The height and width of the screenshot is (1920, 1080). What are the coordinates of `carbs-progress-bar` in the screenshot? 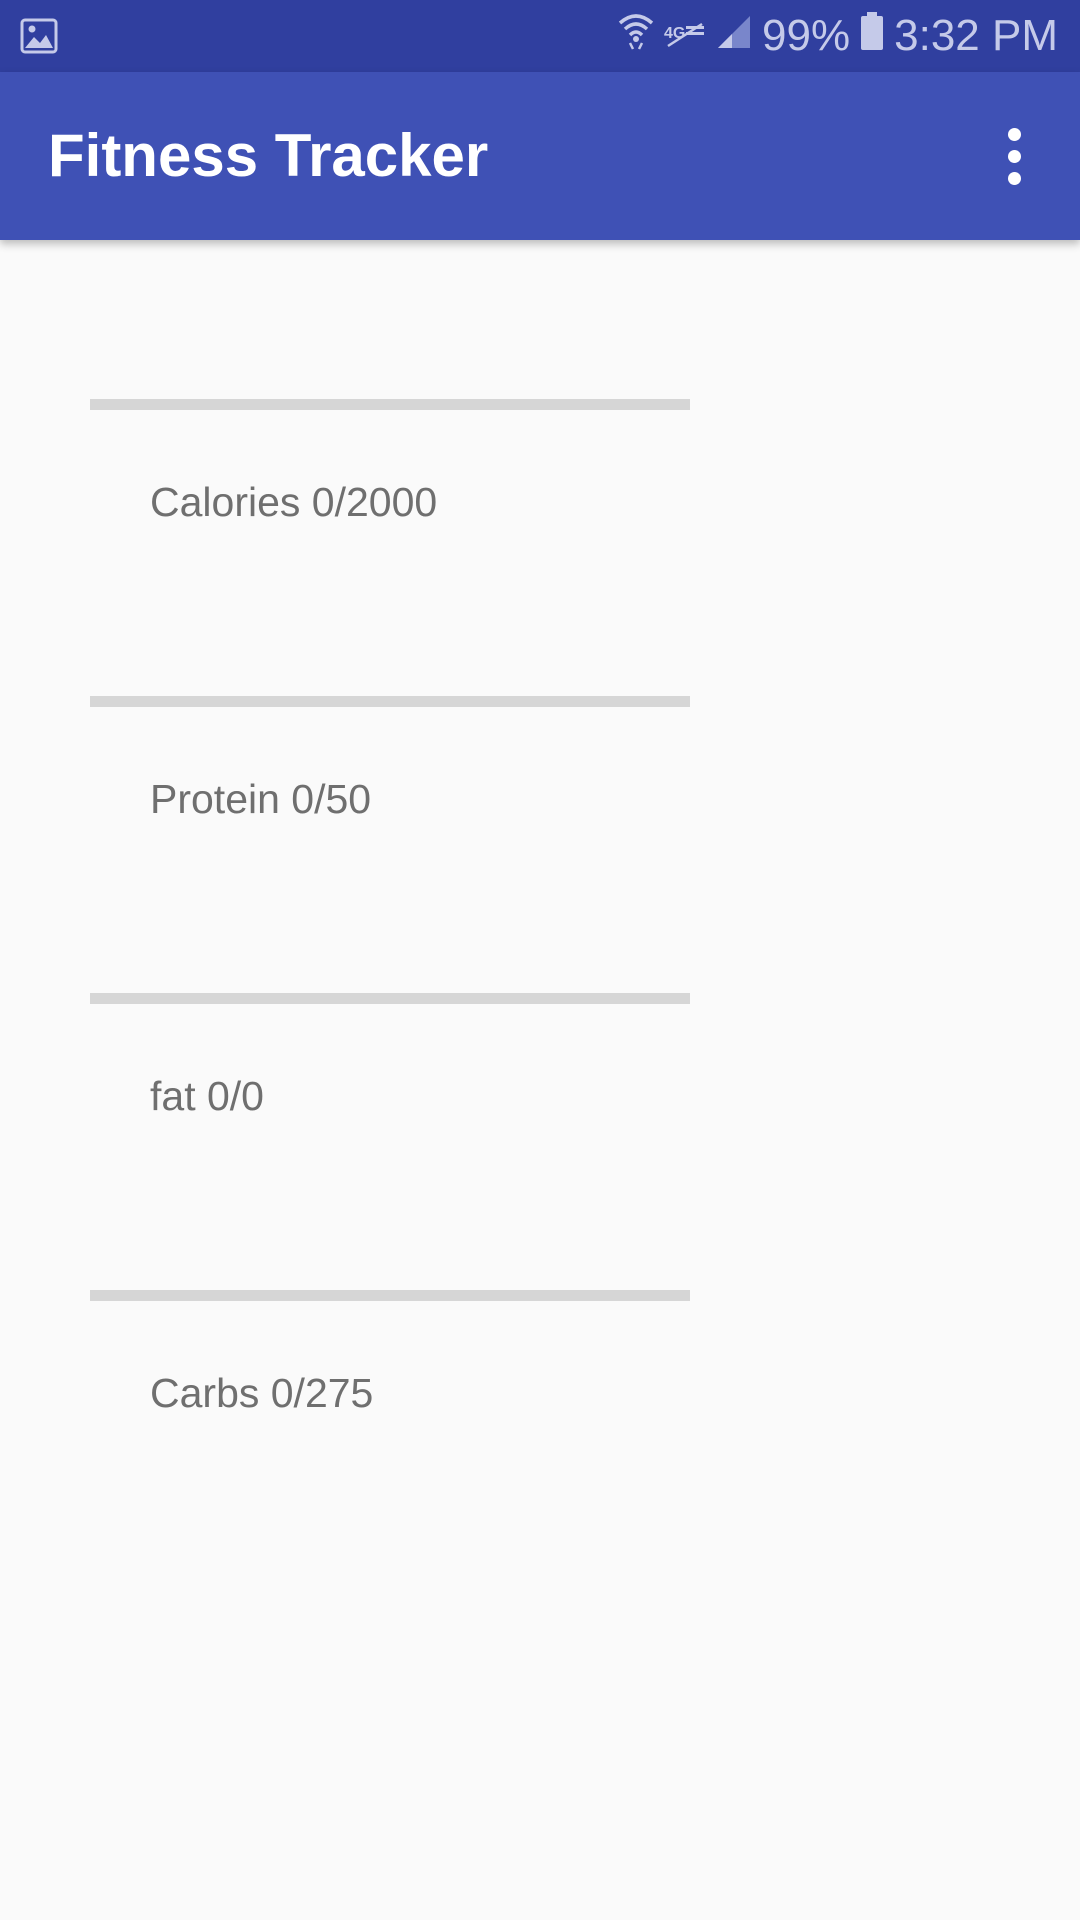 It's located at (390, 1295).